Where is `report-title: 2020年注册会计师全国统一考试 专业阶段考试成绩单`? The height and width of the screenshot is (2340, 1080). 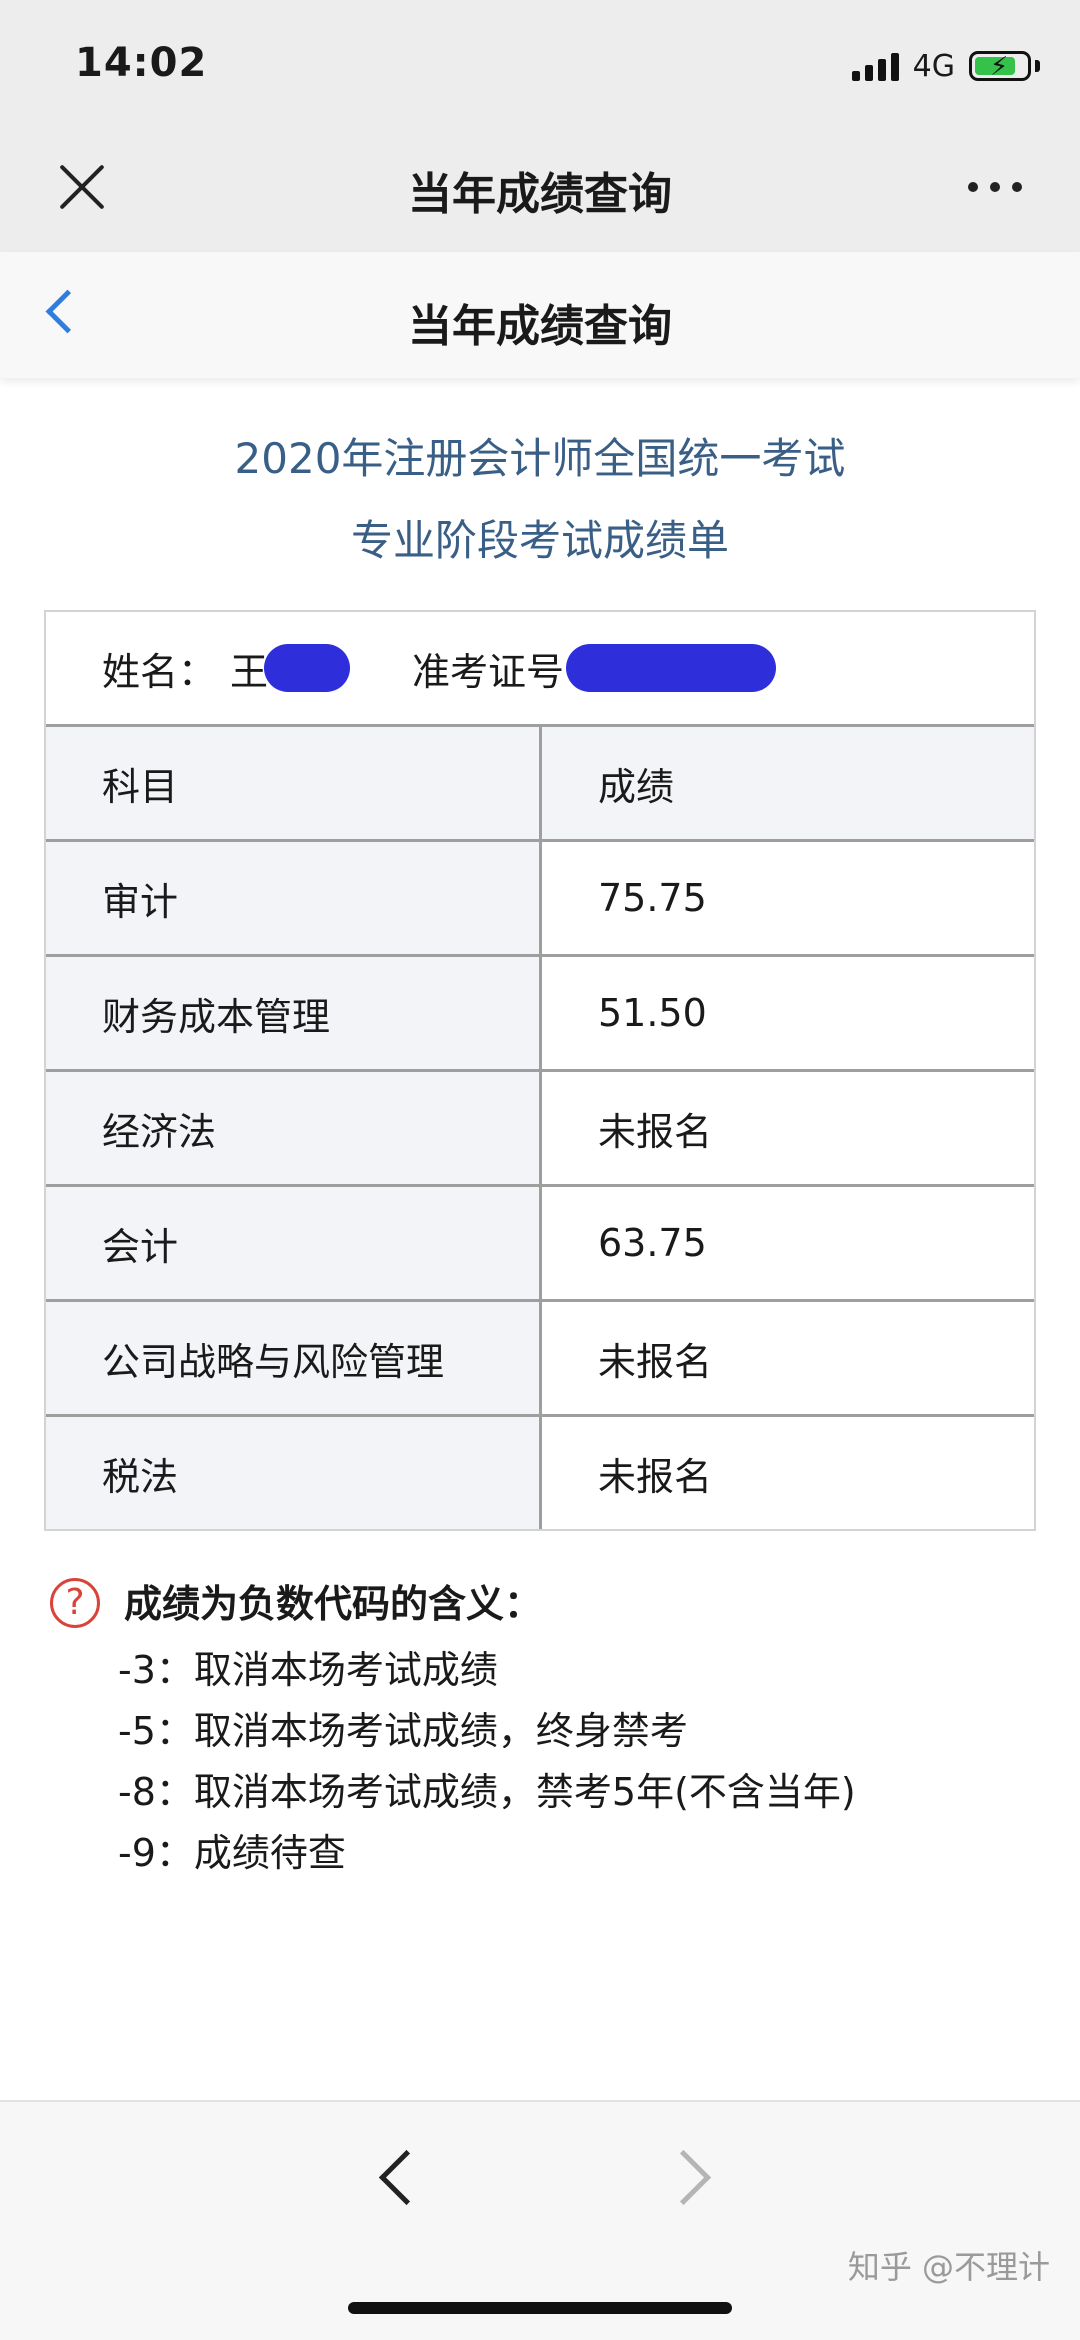
report-title: 2020年注册会计师全国统一考试 专业阶段考试成绩单 is located at coordinates (540, 500).